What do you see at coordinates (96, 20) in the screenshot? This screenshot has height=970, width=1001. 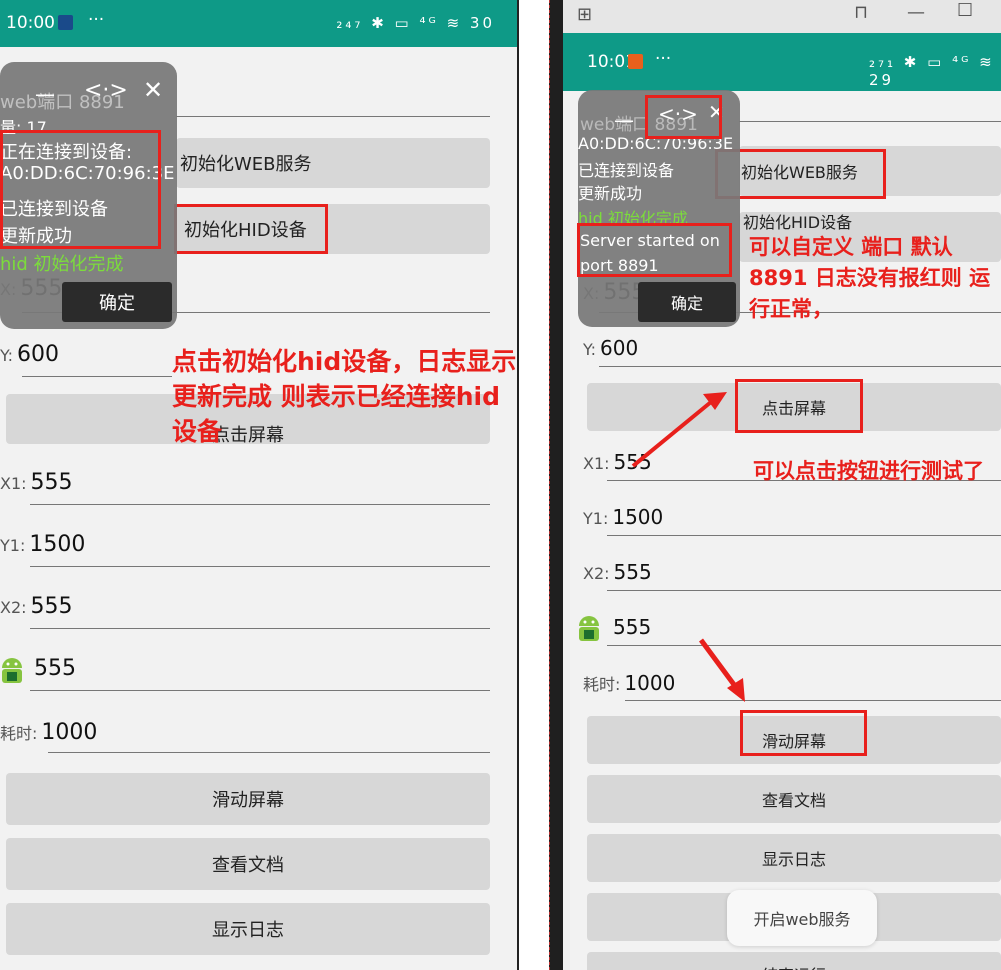 I see `more-icon: ···` at bounding box center [96, 20].